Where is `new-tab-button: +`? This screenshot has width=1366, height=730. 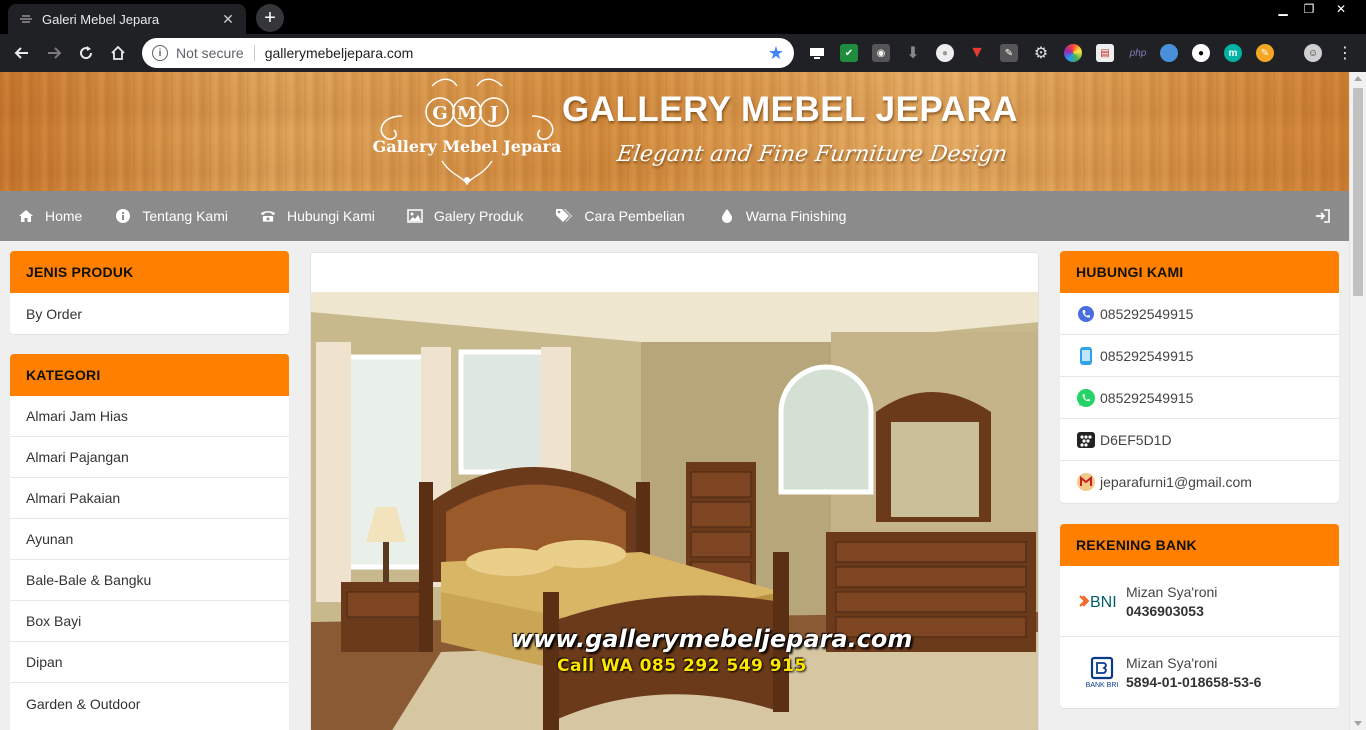
new-tab-button: + is located at coordinates (270, 18).